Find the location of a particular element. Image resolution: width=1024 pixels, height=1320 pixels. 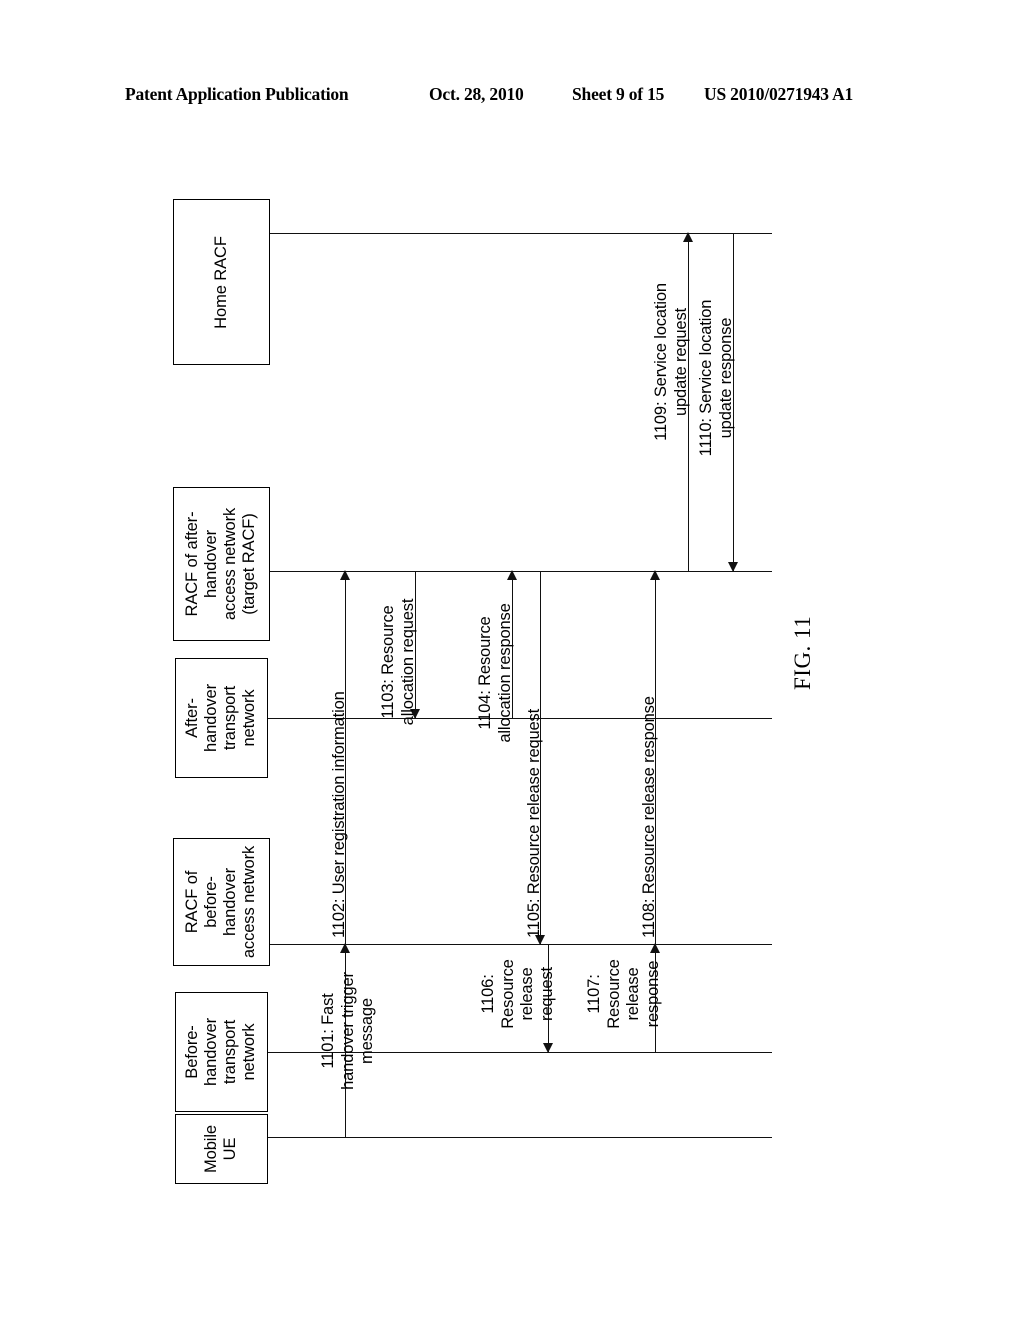

actor-box-mobile-ue: Mobile UE is located at coordinates (221, 1149).